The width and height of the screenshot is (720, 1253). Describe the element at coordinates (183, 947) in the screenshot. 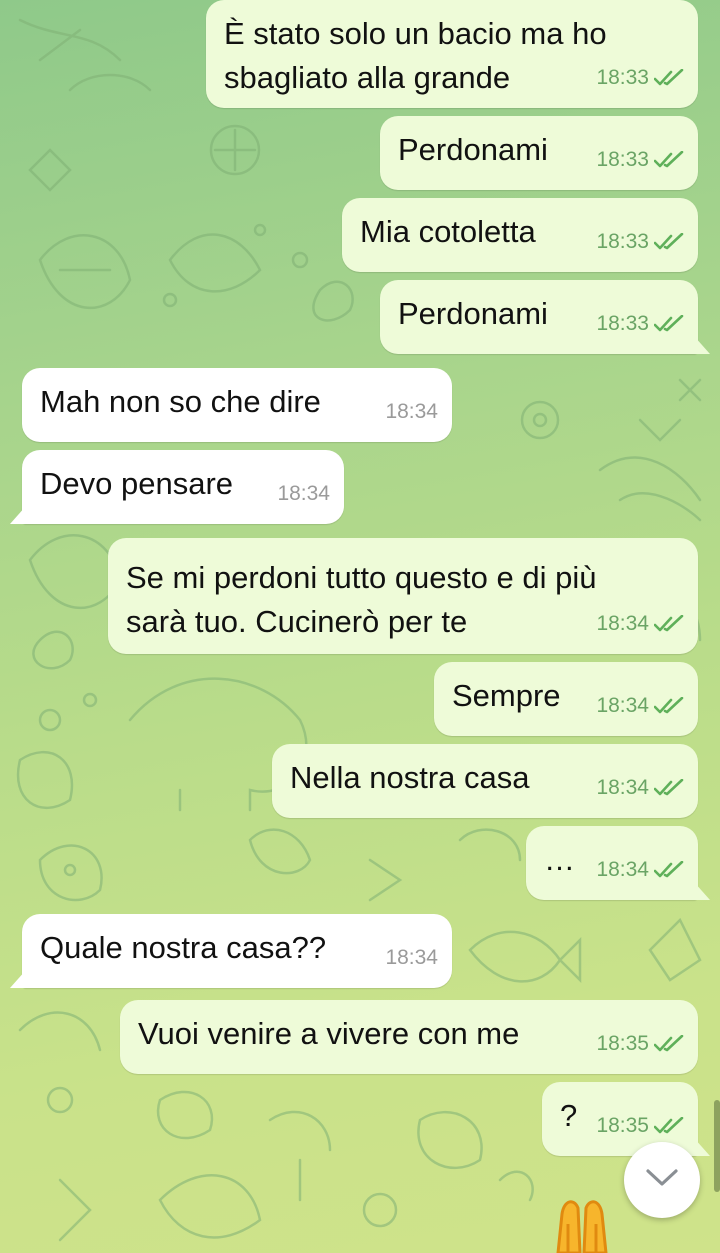

I see `message-text: Quale nostra casa??` at that location.